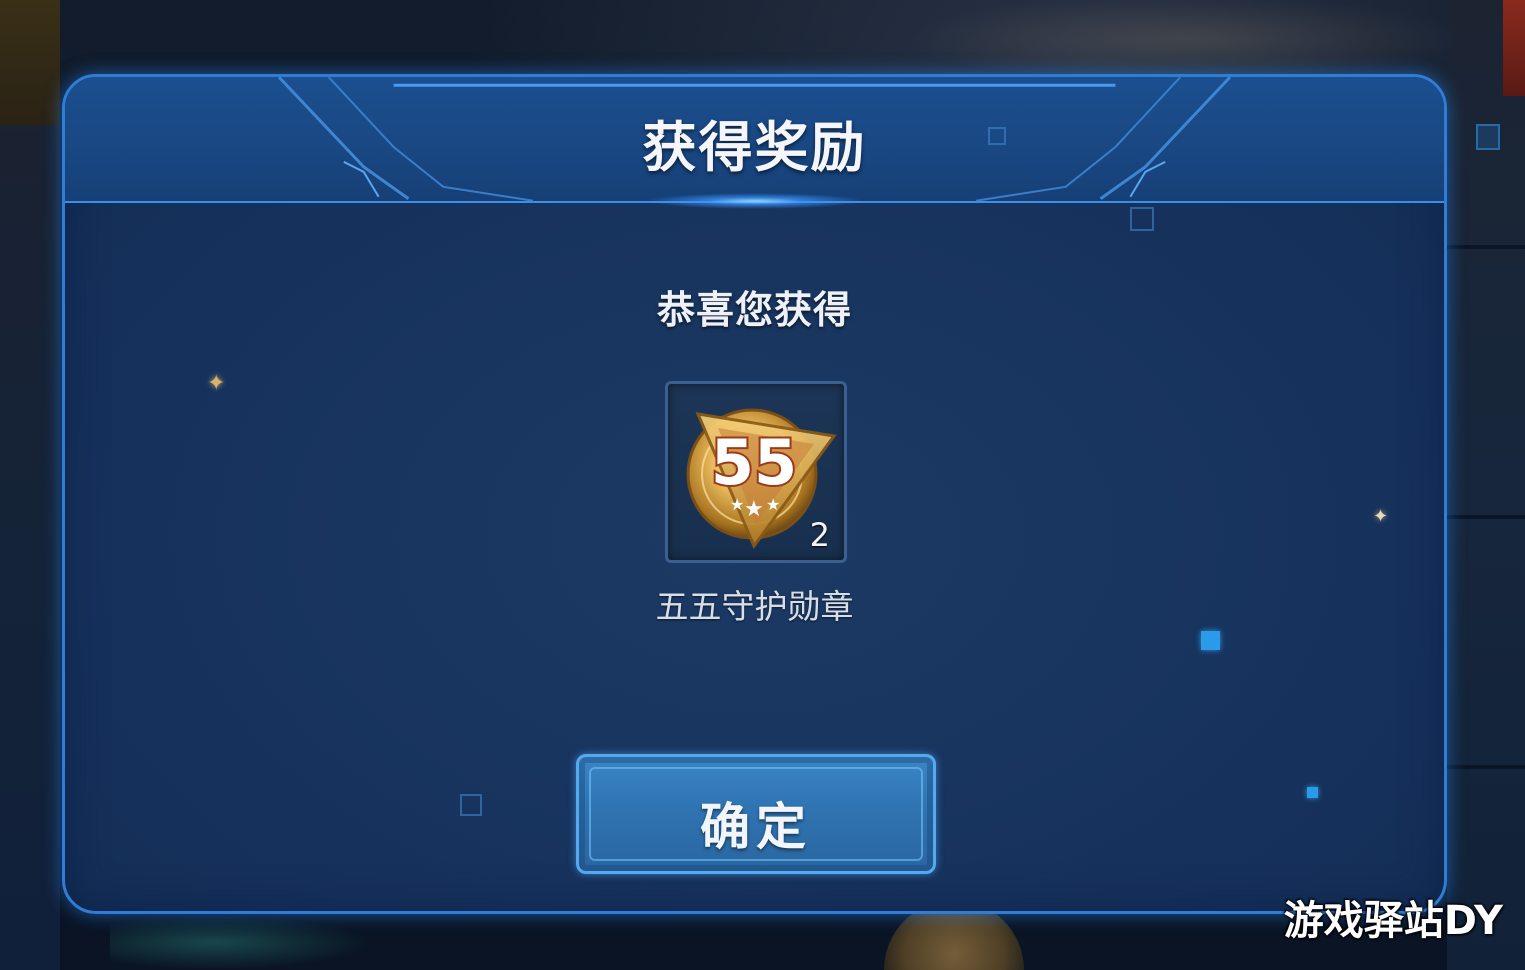 The width and height of the screenshot is (1525, 970). What do you see at coordinates (240, 942) in the screenshot?
I see `background-swirl-art` at bounding box center [240, 942].